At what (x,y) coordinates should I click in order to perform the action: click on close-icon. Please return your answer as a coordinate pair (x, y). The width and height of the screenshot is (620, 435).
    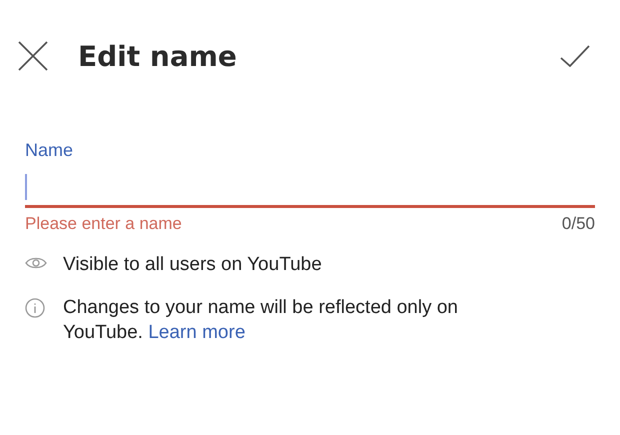
    Looking at the image, I should click on (33, 56).